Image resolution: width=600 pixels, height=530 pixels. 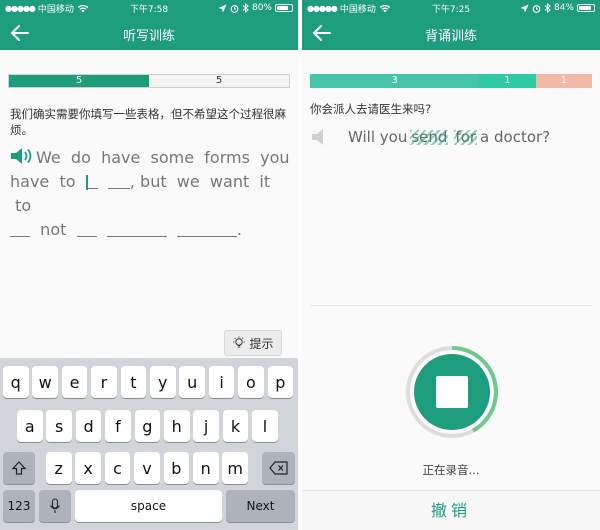 What do you see at coordinates (88, 426) in the screenshot?
I see `key-d: d` at bounding box center [88, 426].